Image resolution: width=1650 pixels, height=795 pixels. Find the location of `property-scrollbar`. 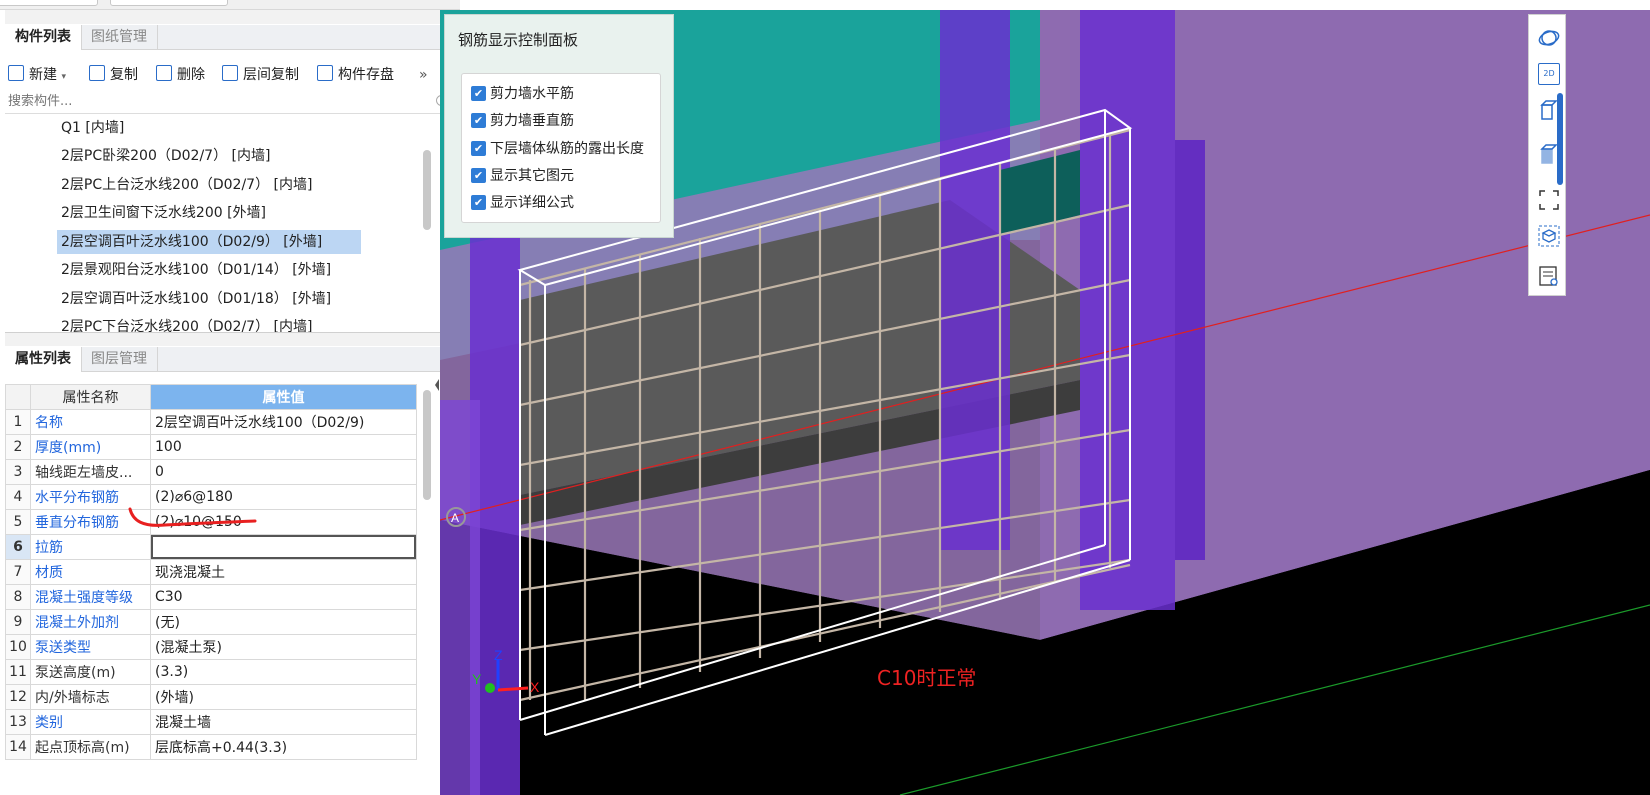

property-scrollbar is located at coordinates (427, 445).